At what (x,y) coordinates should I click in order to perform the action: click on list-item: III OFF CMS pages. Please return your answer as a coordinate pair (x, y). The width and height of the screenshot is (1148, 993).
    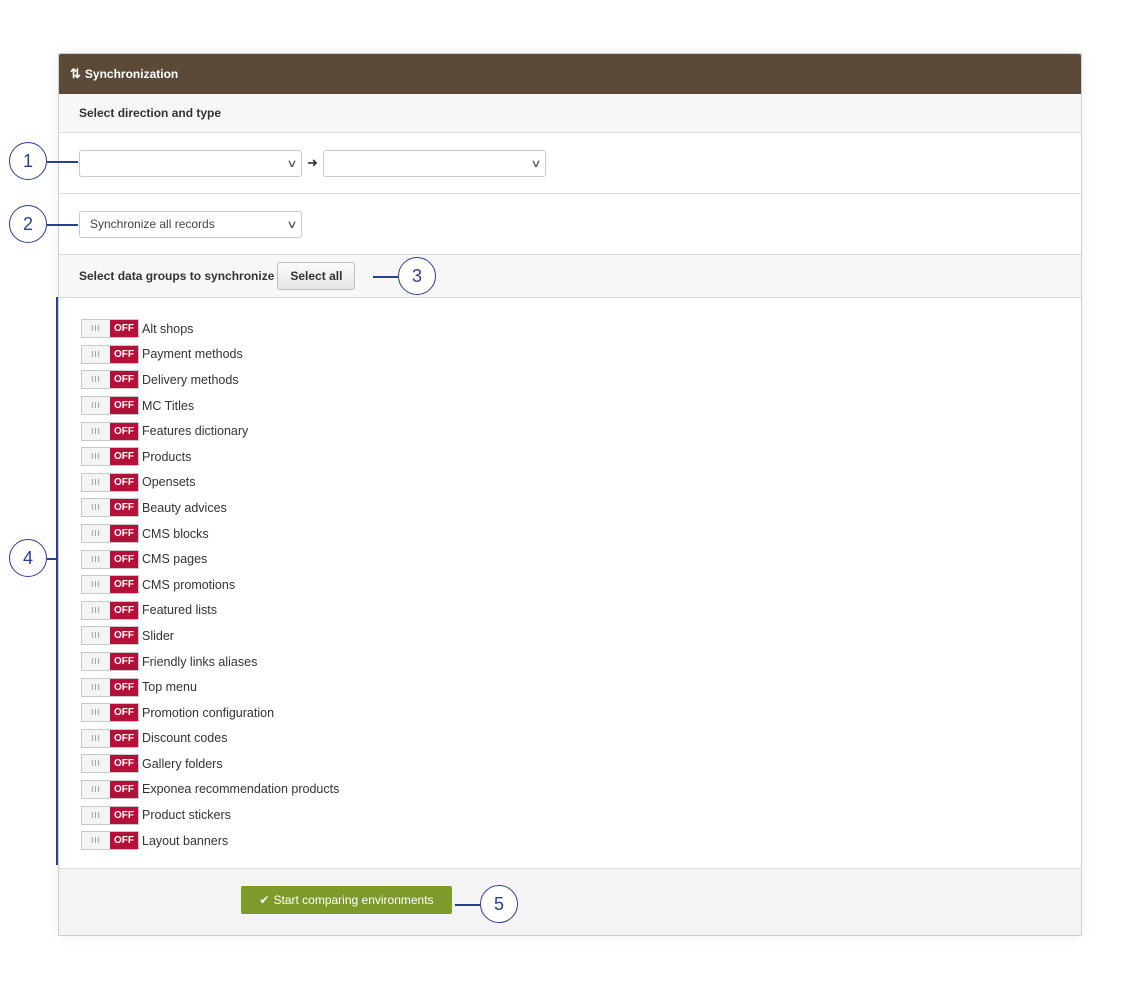
    Looking at the image, I should click on (581, 559).